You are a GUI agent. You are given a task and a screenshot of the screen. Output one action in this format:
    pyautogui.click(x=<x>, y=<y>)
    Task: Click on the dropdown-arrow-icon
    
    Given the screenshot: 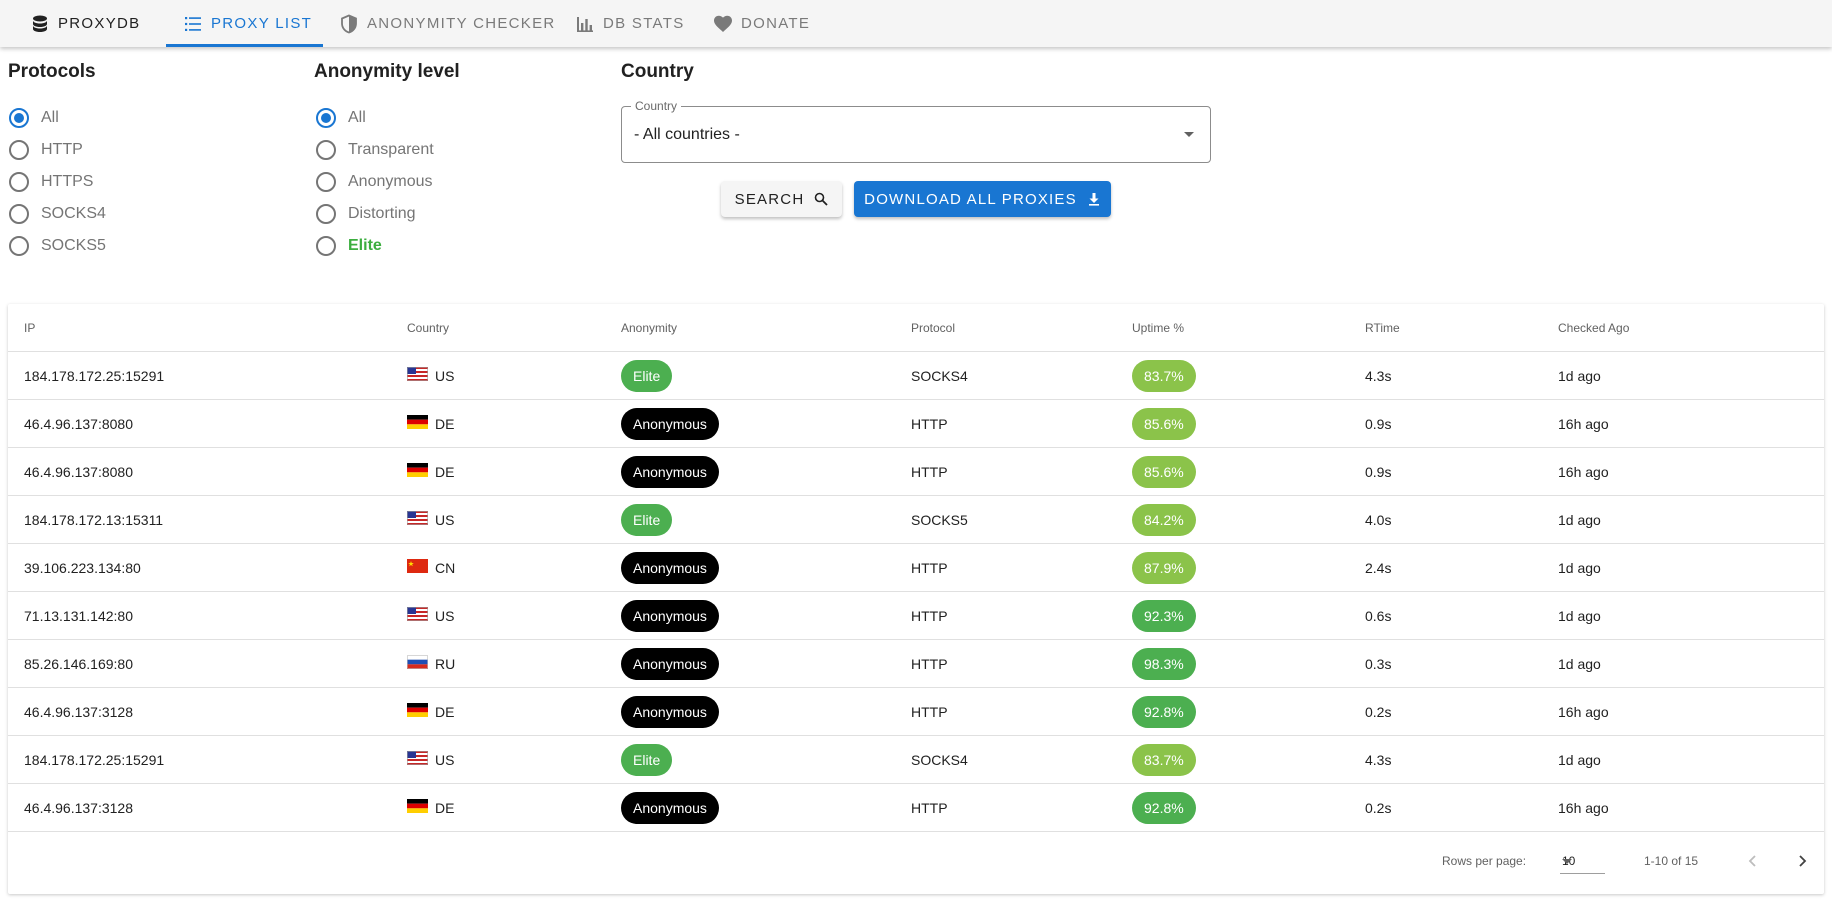 What is the action you would take?
    pyautogui.click(x=1567, y=861)
    